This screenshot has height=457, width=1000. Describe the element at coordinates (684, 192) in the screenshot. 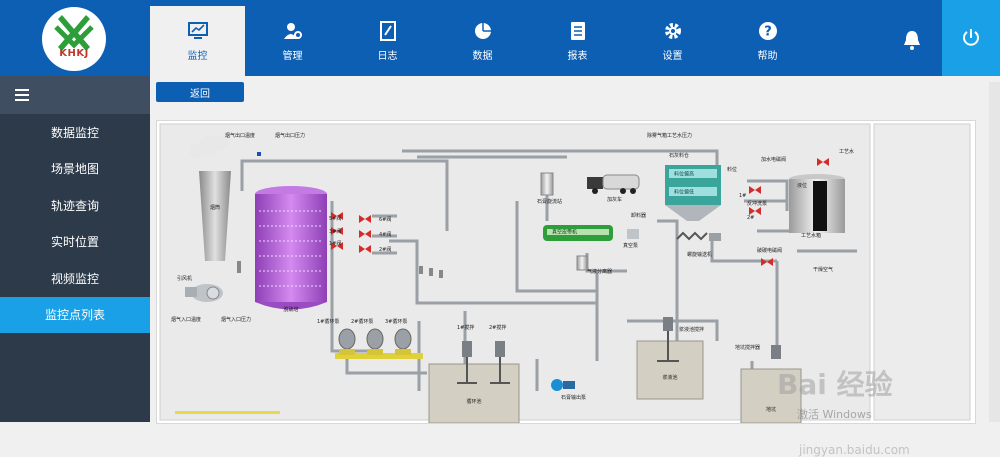

I see `bin-low-label: 料位偏低` at that location.